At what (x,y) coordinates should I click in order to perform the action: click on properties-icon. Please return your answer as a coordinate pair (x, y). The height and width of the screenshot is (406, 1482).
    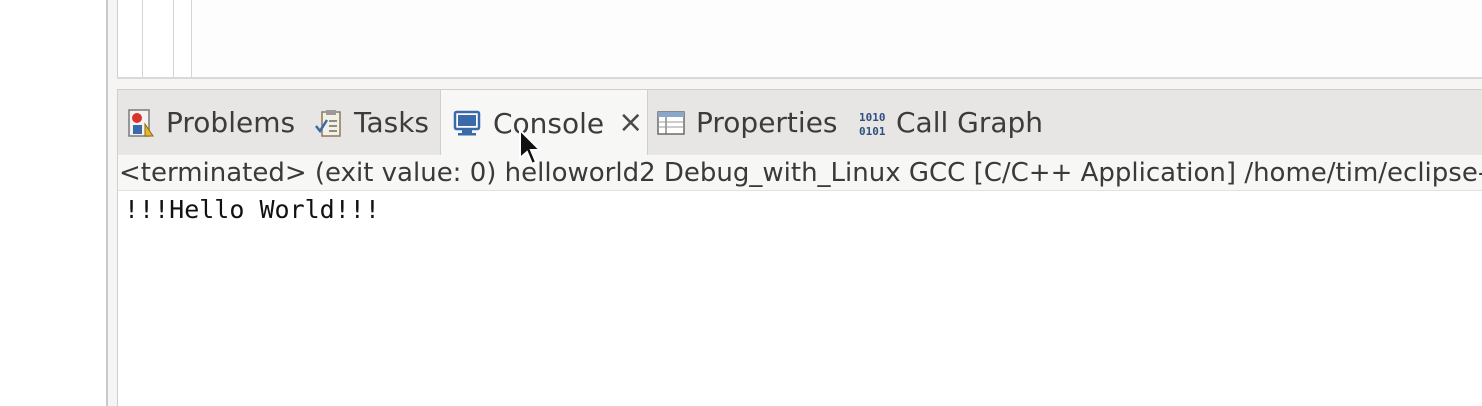
    Looking at the image, I should click on (671, 123).